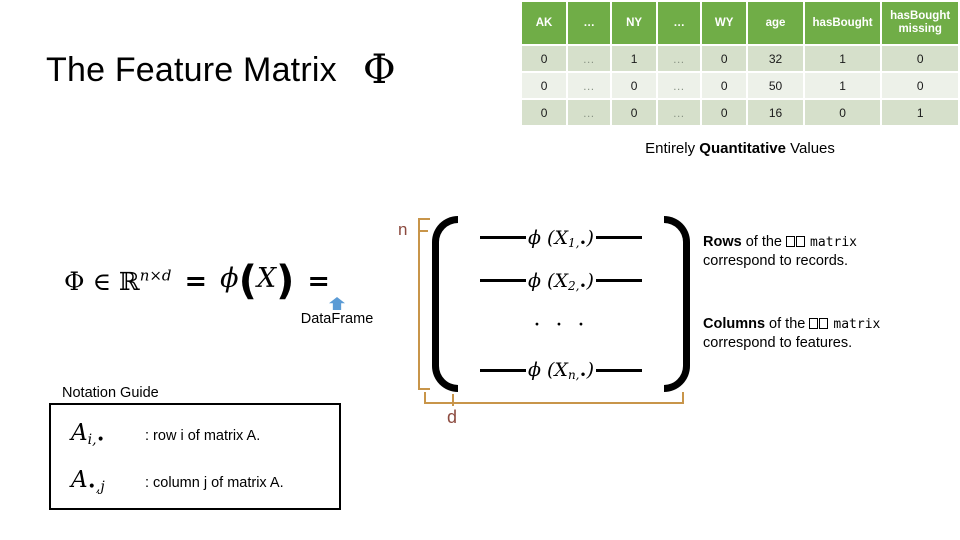 Image resolution: width=960 pixels, height=540 pixels. Describe the element at coordinates (155, 275) in the screenshot. I see `reals-exponent: n×d` at that location.